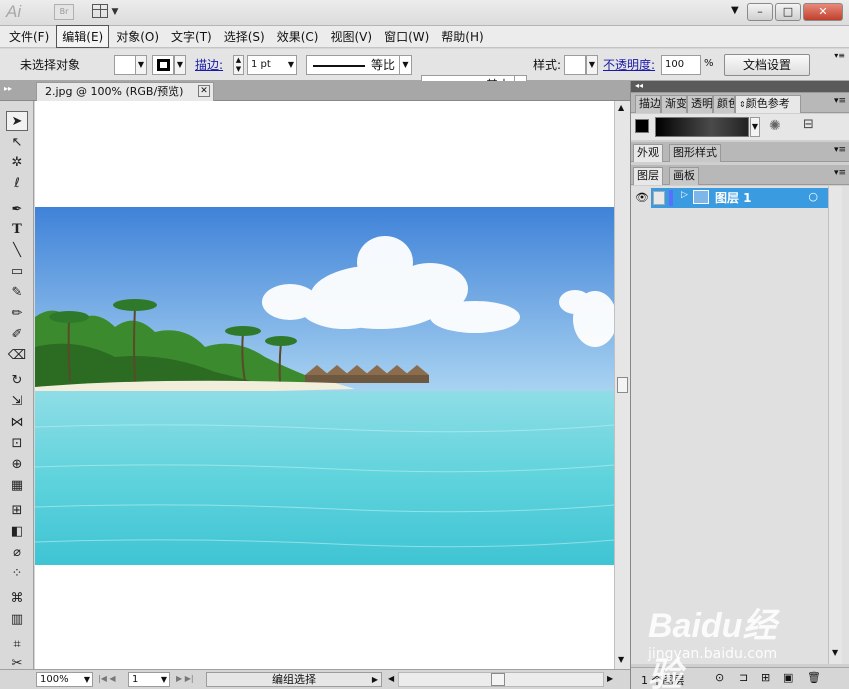 Image resolution: width=849 pixels, height=689 pixels. Describe the element at coordinates (642, 126) in the screenshot. I see `base-color-swatch` at that location.